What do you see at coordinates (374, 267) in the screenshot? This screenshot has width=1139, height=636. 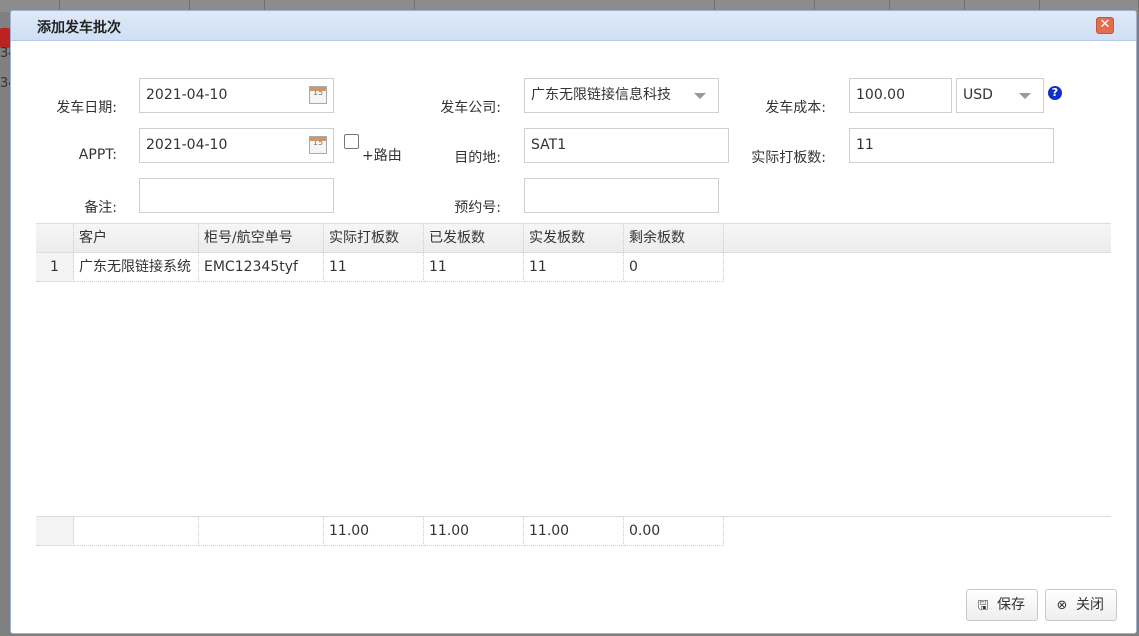 I see `cell-actual: 11` at bounding box center [374, 267].